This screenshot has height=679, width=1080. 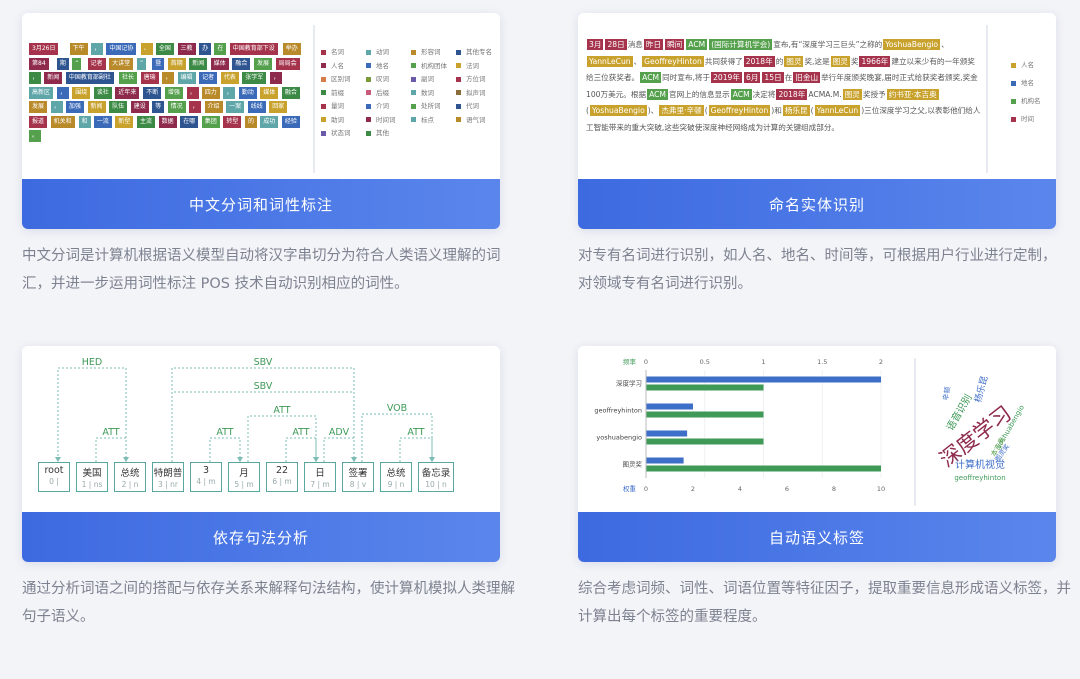 What do you see at coordinates (54, 481) in the screenshot?
I see `token-pos: 0 |` at bounding box center [54, 481].